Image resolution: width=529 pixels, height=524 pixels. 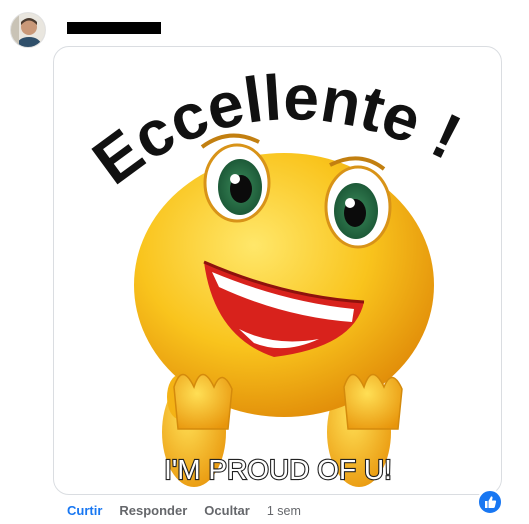 I want to click on thumbs-up-icon, so click(x=491, y=502).